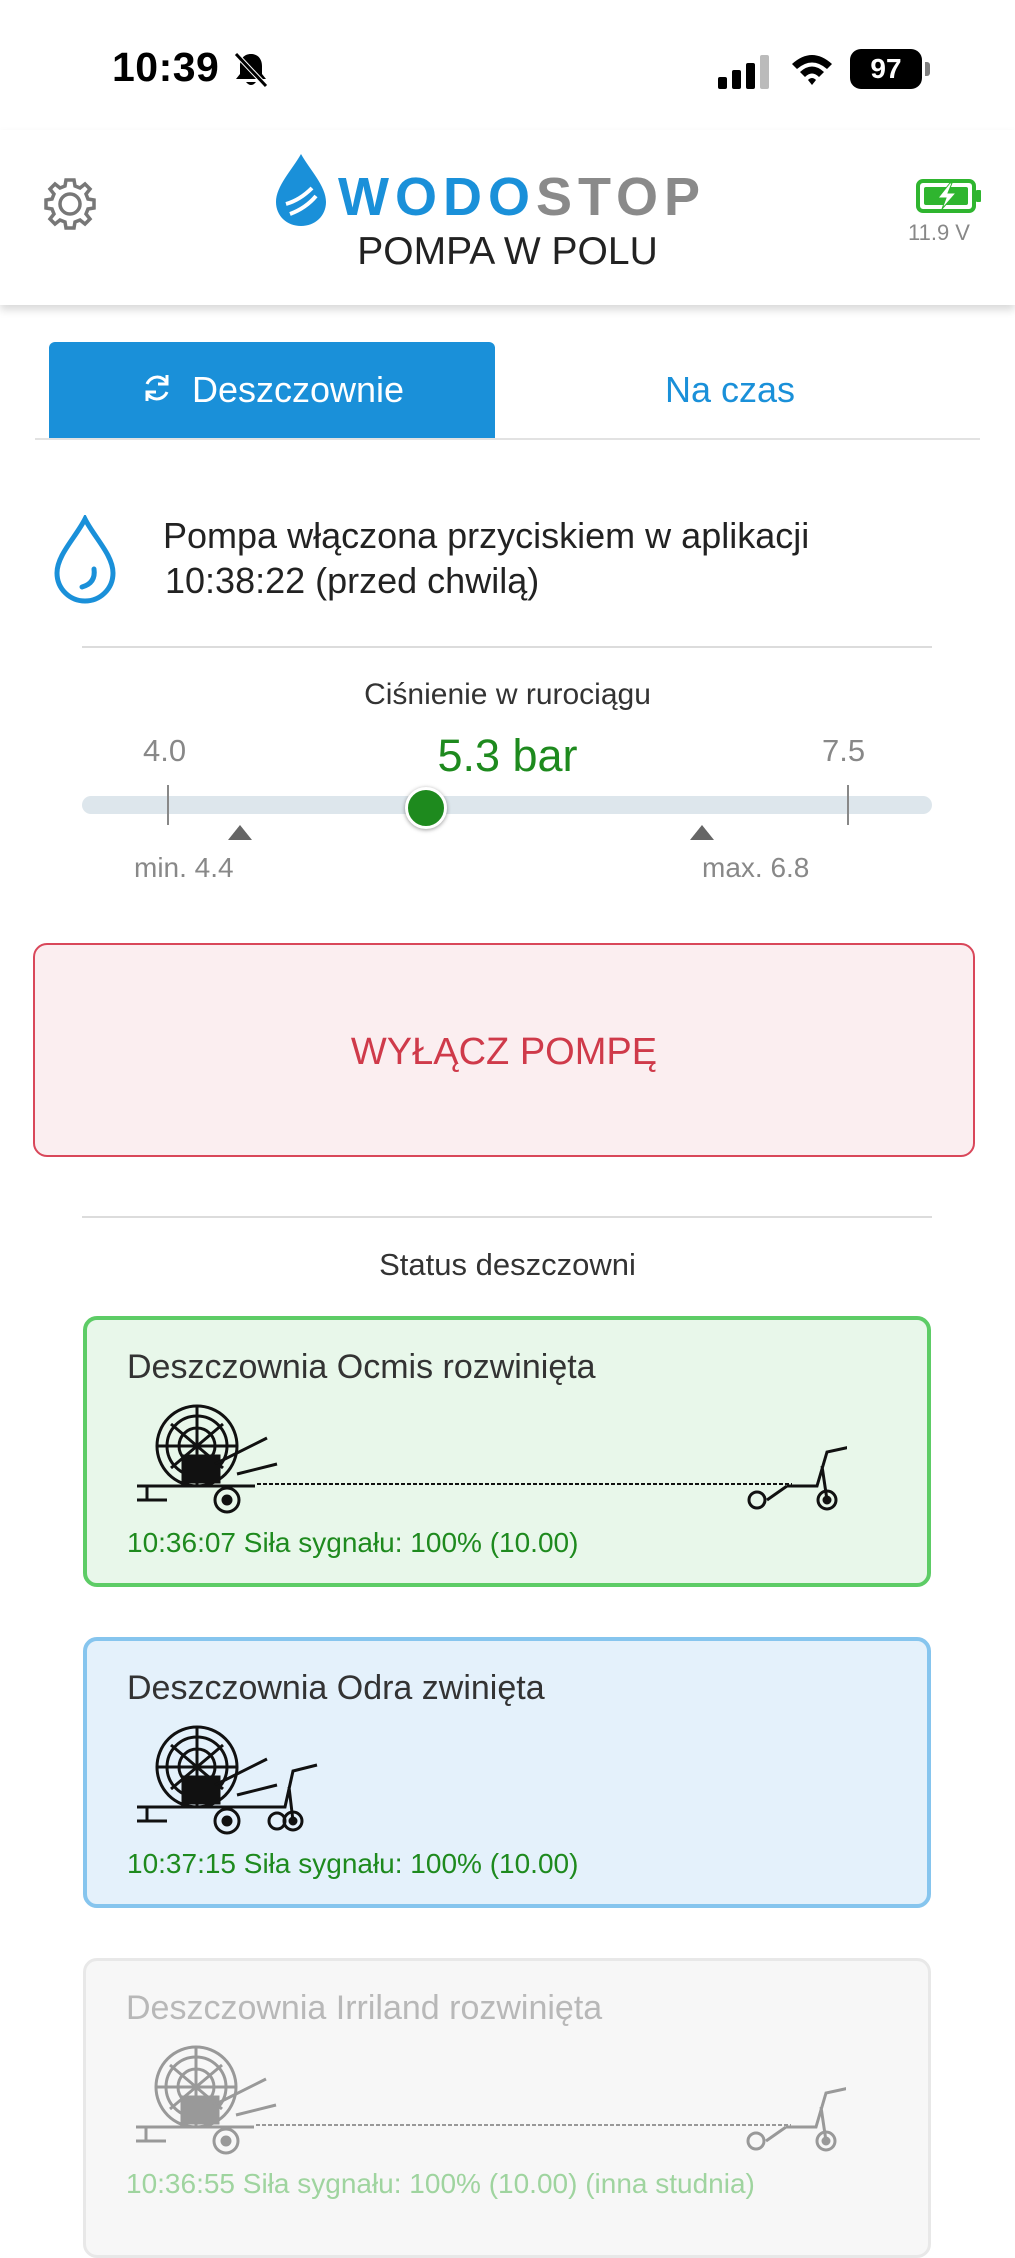 Image resolution: width=1015 pixels, height=2258 pixels. What do you see at coordinates (301, 190) in the screenshot?
I see `logo-drop-icon` at bounding box center [301, 190].